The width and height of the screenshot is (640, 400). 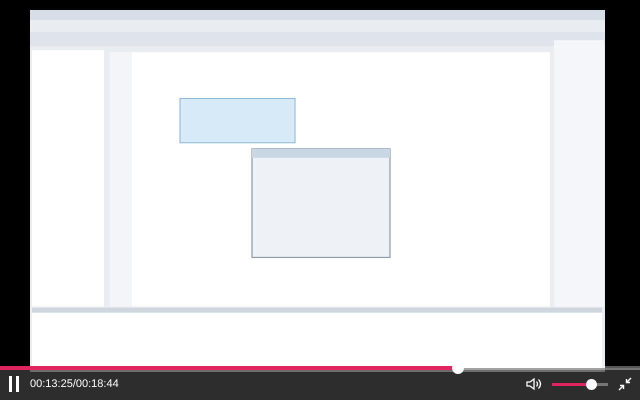 I want to click on volume-handle, so click(x=592, y=384).